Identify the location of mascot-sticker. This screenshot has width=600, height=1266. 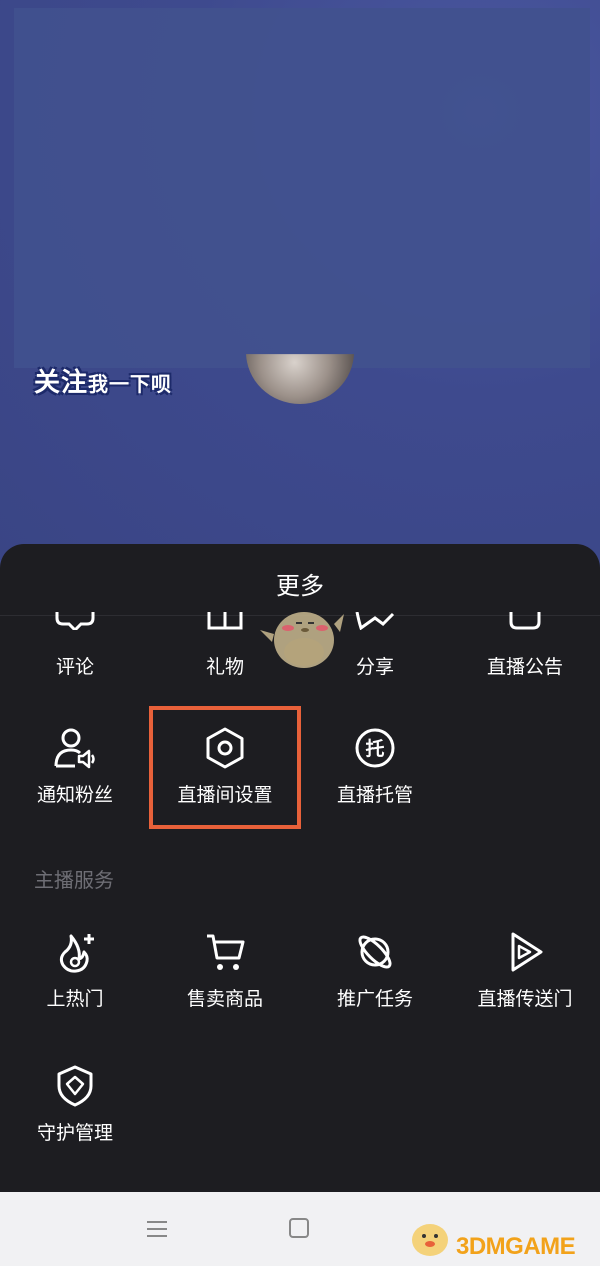
(302, 640).